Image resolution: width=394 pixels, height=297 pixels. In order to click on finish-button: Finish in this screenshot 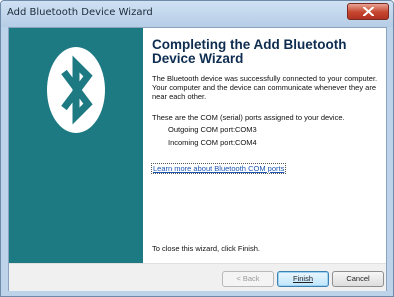, I will do `click(303, 279)`.